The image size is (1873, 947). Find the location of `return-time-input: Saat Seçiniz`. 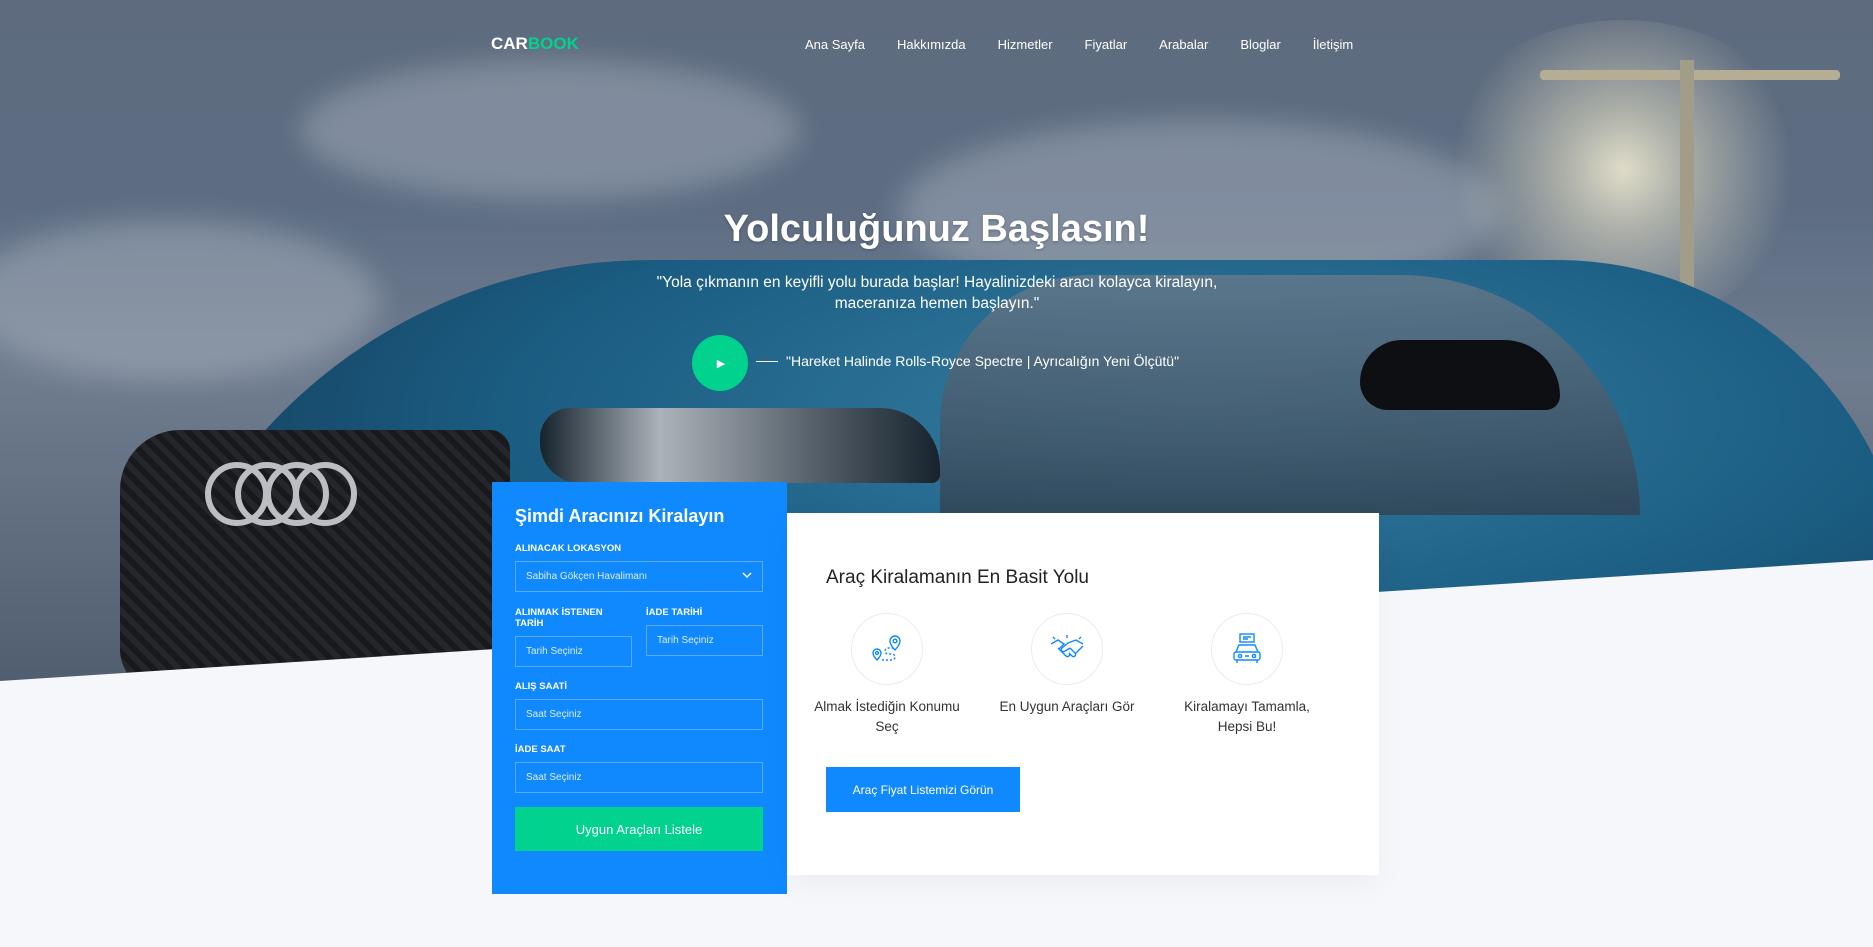

return-time-input: Saat Seçiniz is located at coordinates (639, 777).